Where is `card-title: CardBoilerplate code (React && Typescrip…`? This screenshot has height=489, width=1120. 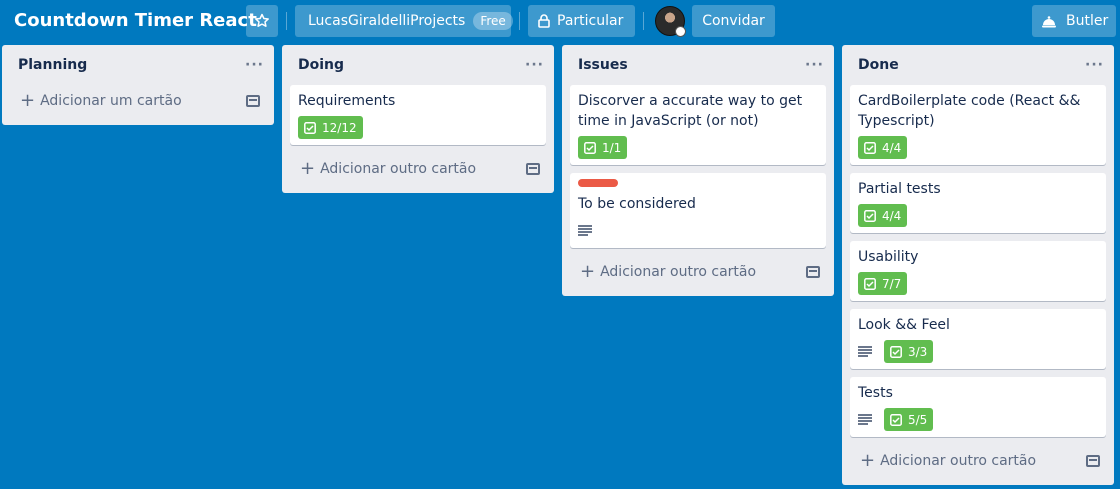
card-title: CardBoilerplate code (React && Typescrip… is located at coordinates (969, 111).